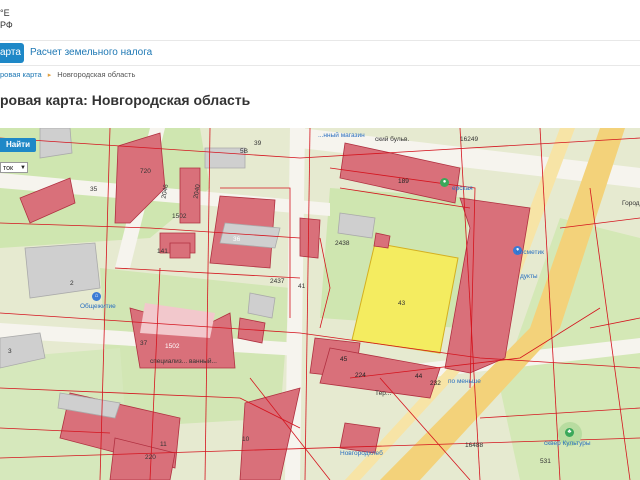 The image size is (640, 480). I want to click on parcel-label: 11, so click(163, 444).